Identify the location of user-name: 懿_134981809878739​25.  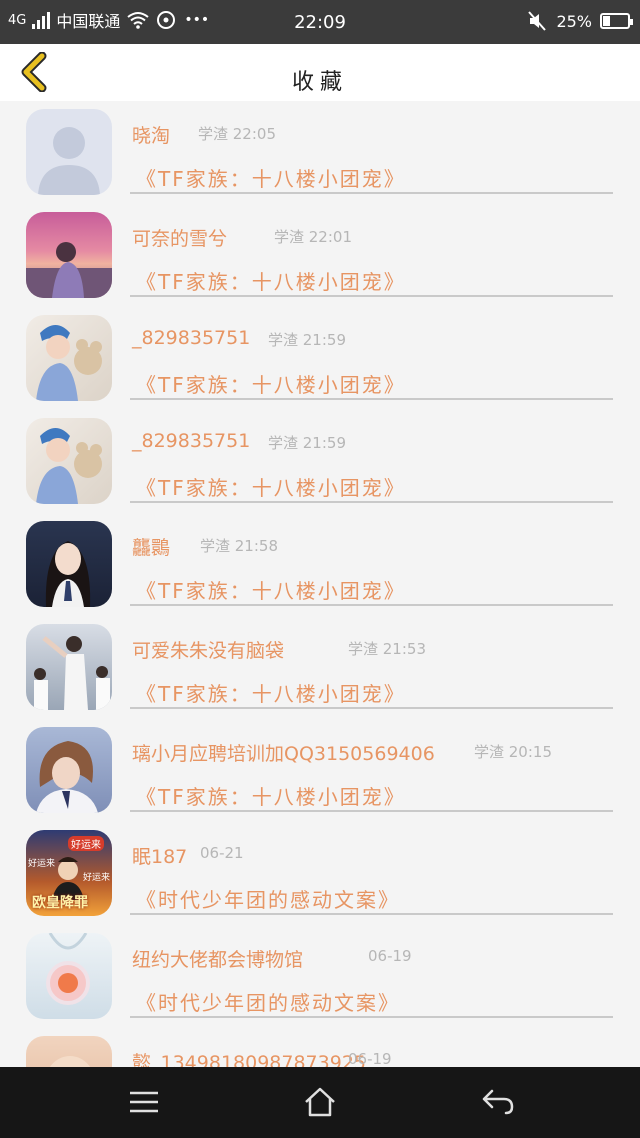
(249, 1059).